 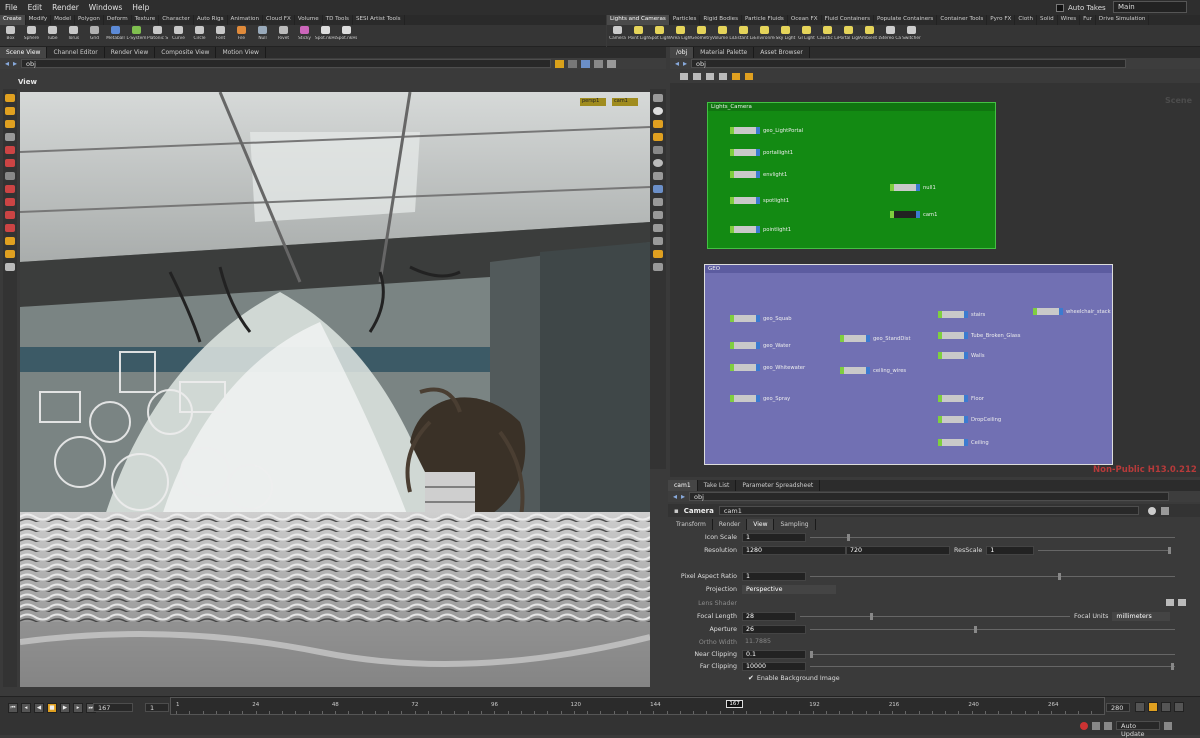 What do you see at coordinates (39, 20) in the screenshot?
I see `tab-modify: Modify` at bounding box center [39, 20].